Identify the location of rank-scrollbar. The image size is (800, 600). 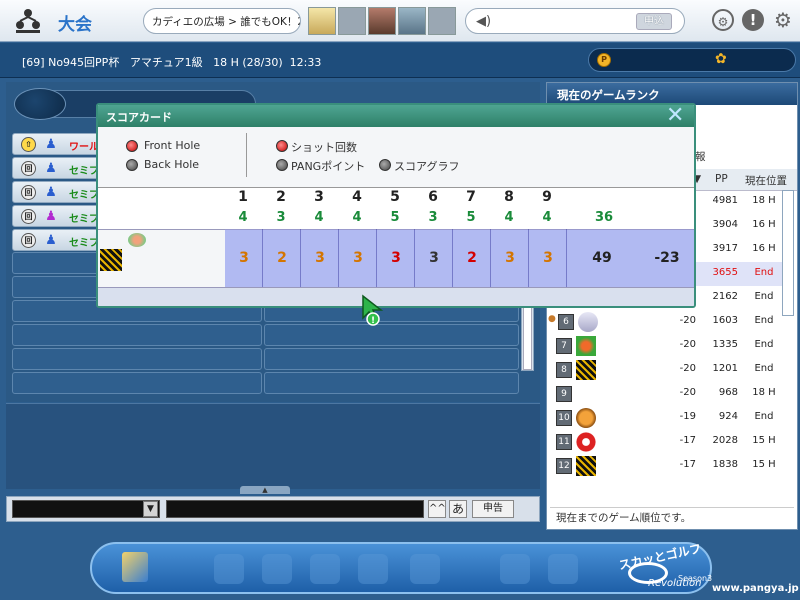
(788, 253).